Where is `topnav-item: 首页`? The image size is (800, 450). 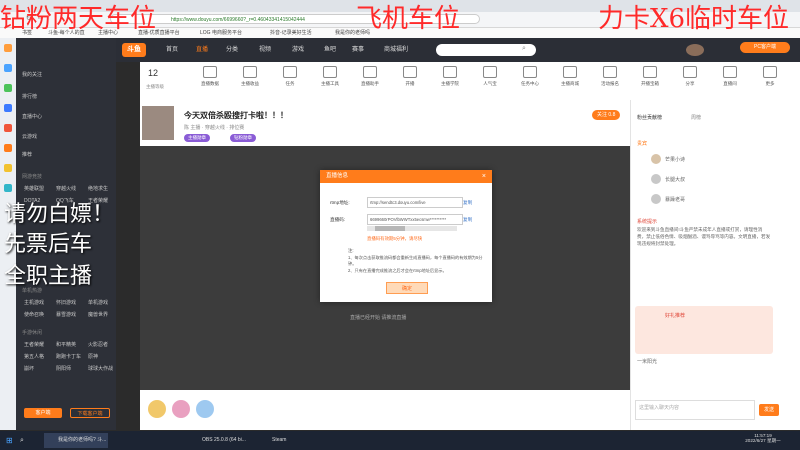 topnav-item: 首页 is located at coordinates (172, 50).